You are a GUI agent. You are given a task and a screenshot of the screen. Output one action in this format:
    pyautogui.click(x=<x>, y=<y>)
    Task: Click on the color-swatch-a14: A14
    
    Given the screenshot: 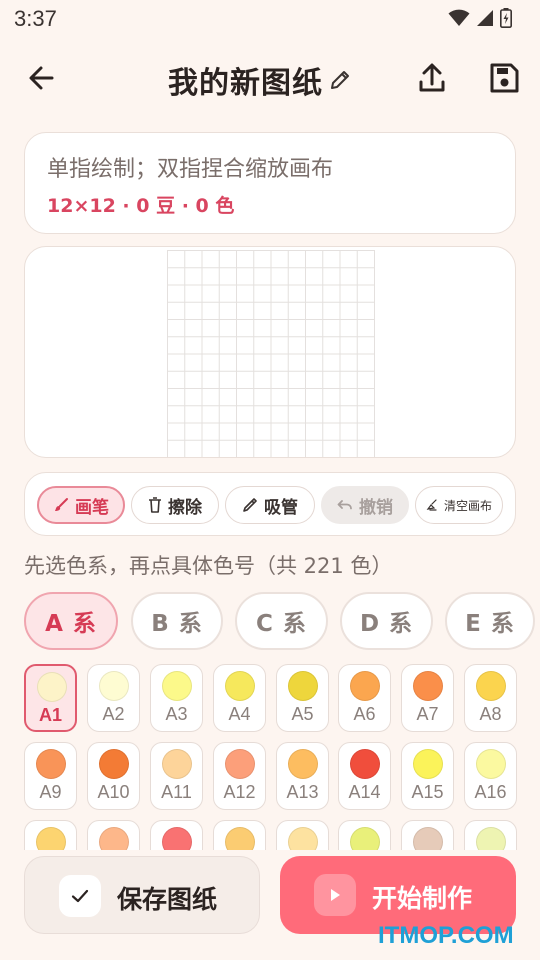 What is the action you would take?
    pyautogui.click(x=364, y=776)
    